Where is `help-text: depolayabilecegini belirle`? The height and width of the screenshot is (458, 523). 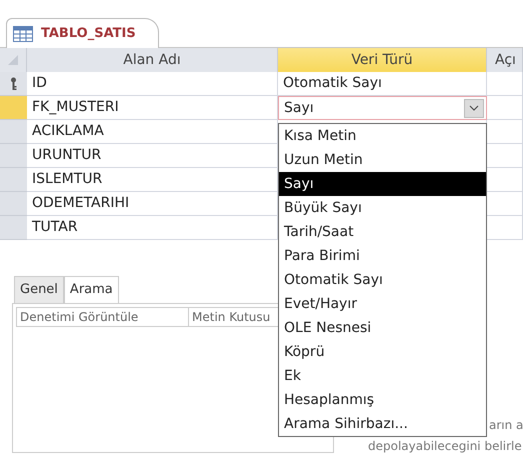 help-text: depolayabilecegini belirle is located at coordinates (445, 446).